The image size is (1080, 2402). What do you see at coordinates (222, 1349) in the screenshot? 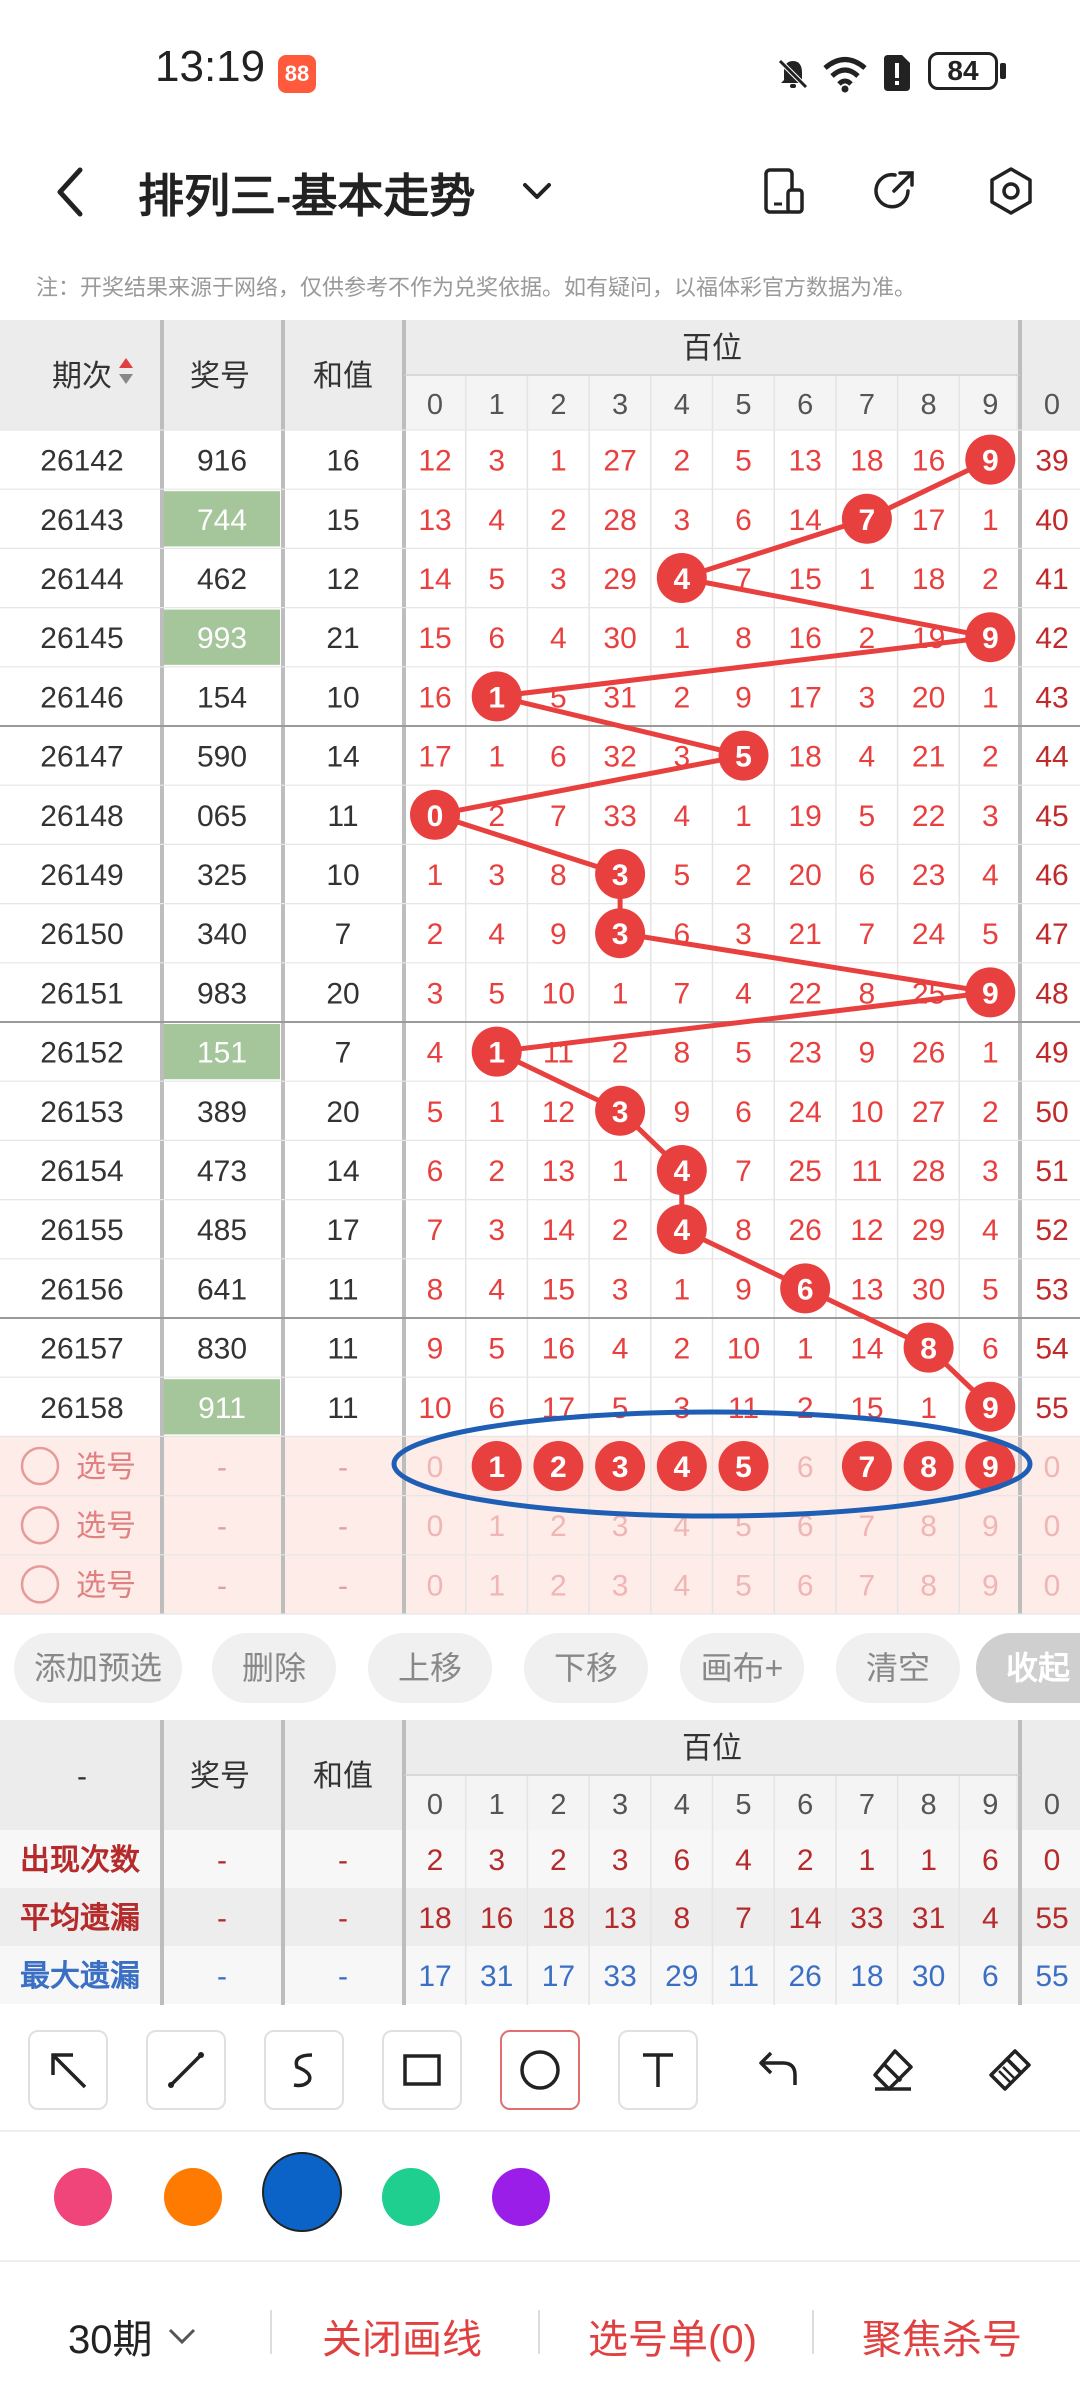
I see `prize-cell: 830` at bounding box center [222, 1349].